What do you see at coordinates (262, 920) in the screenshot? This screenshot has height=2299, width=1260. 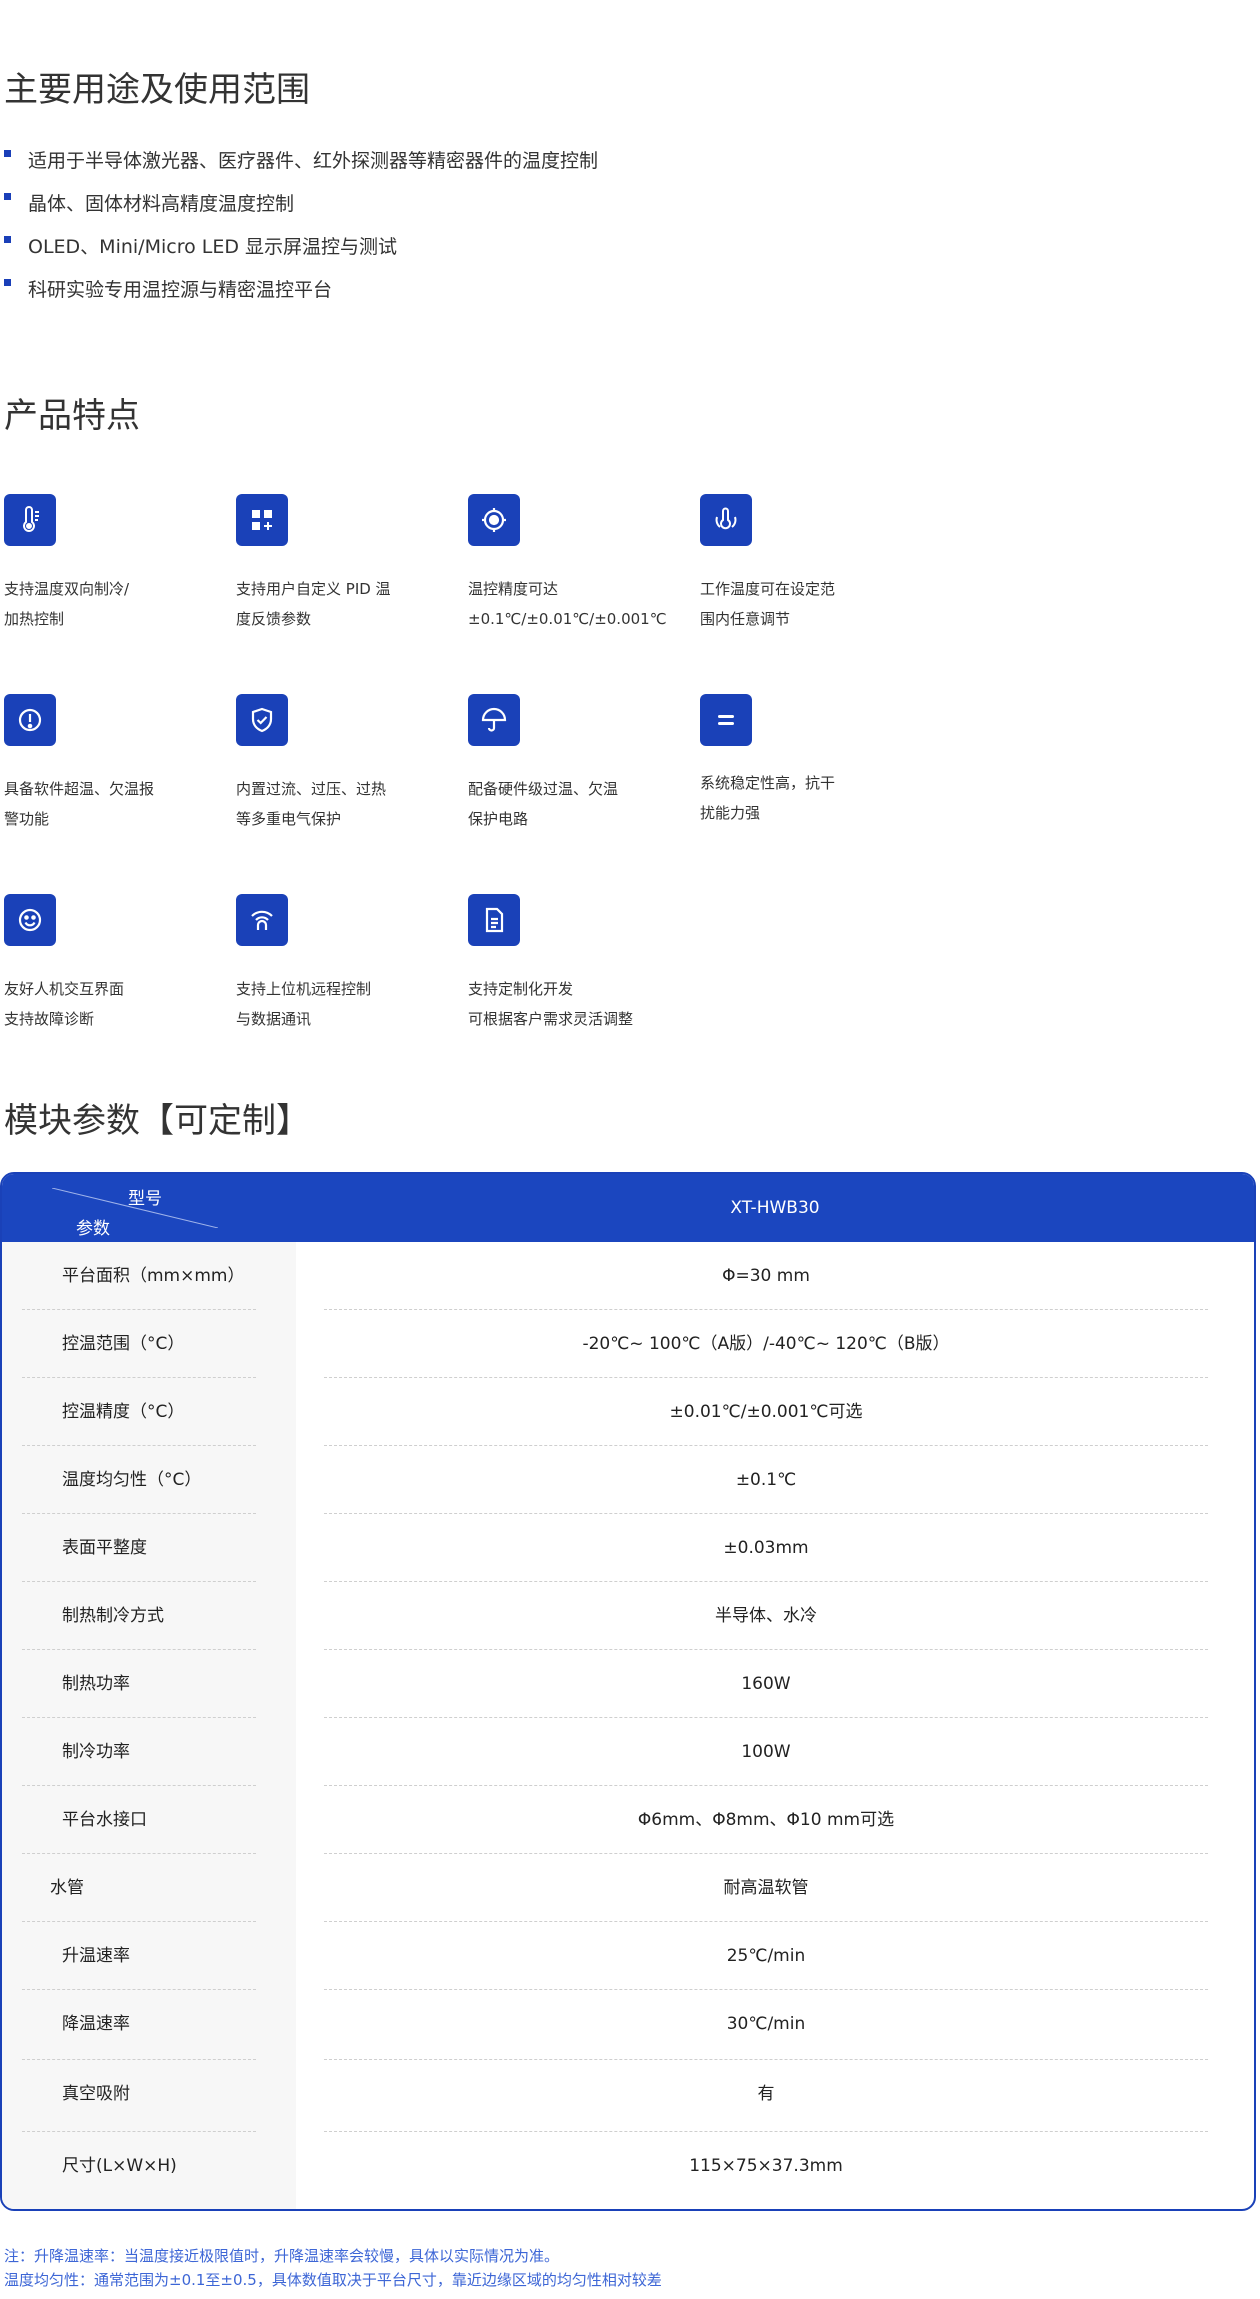 I see `remote-signal-icon` at bounding box center [262, 920].